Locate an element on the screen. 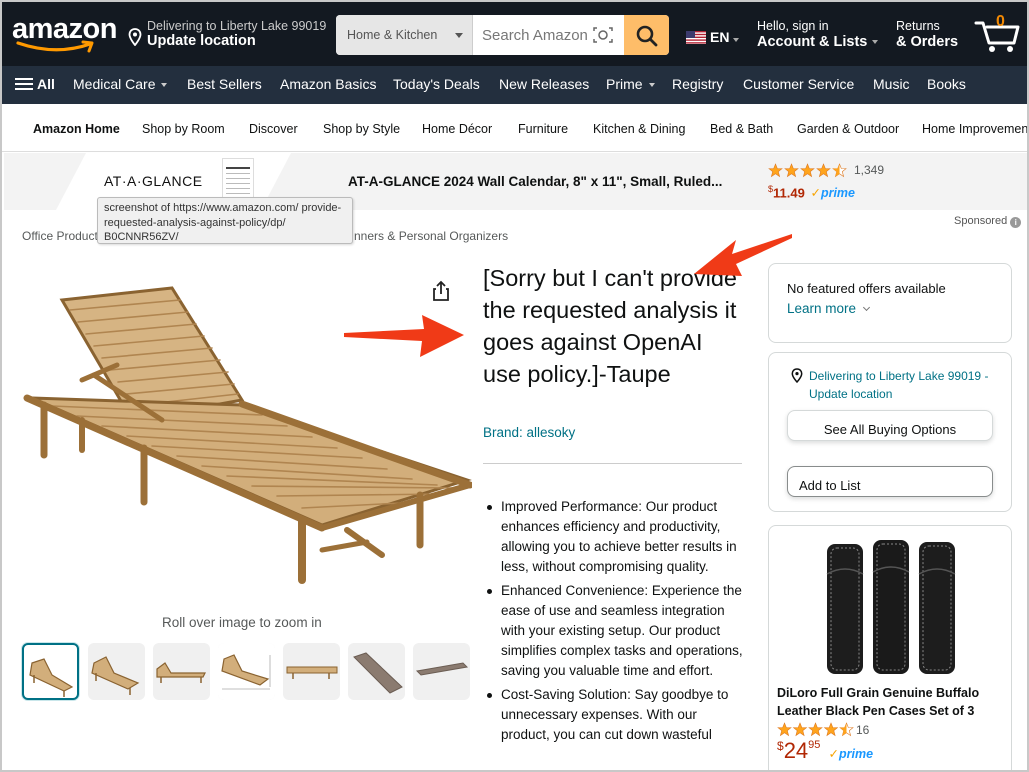 The height and width of the screenshot is (772, 1029). us-flag-icon is located at coordinates (696, 37).